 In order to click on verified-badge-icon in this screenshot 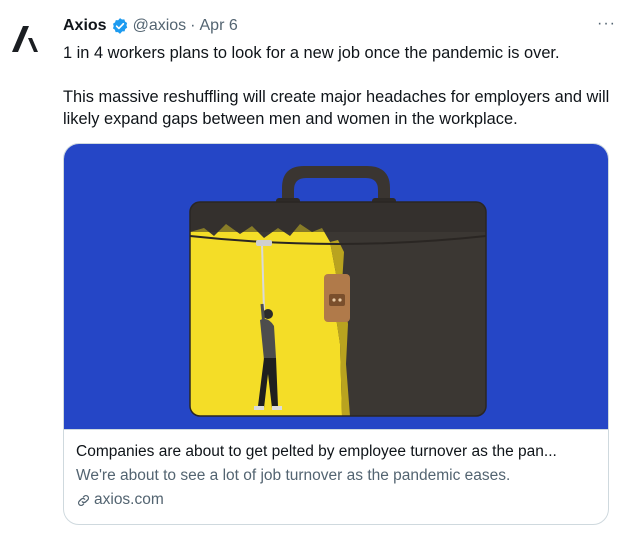, I will do `click(119, 26)`.